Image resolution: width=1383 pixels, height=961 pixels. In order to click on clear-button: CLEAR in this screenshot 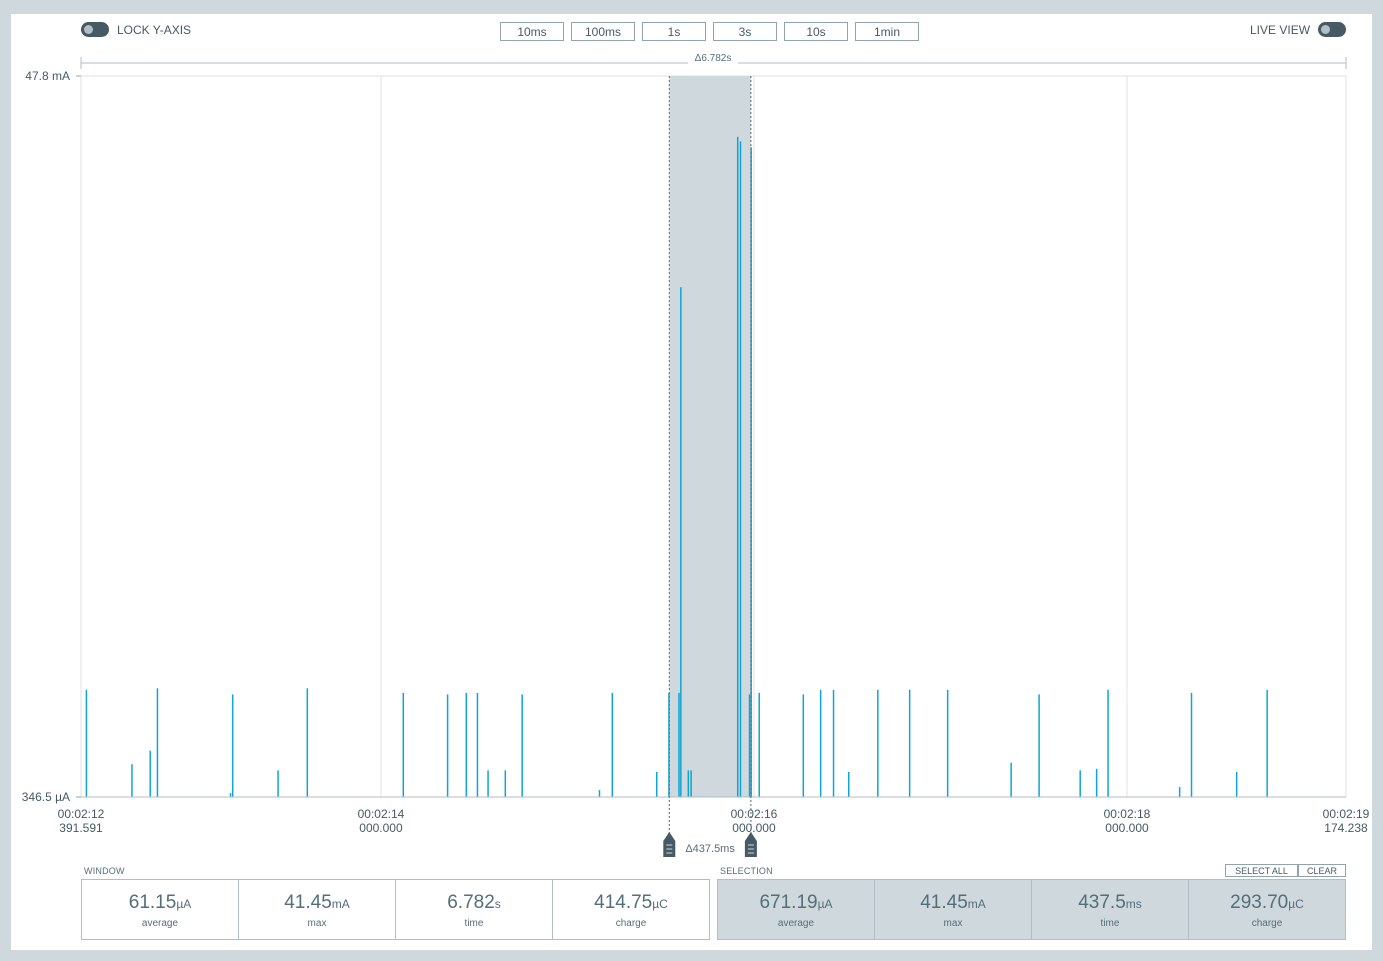, I will do `click(1322, 870)`.